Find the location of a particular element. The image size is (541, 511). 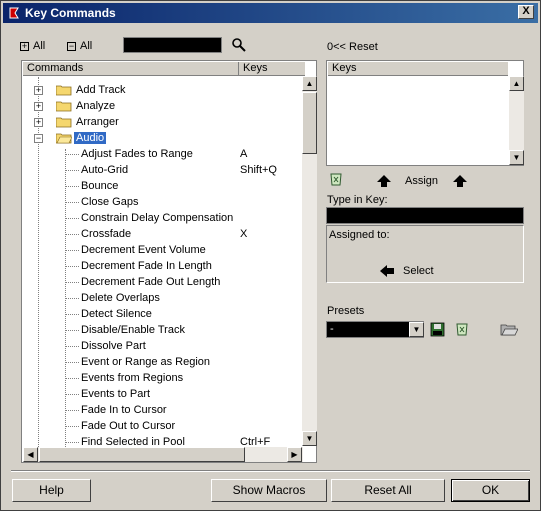

tree-horizontal-scrollbar: ◀ ▶ is located at coordinates (163, 454).